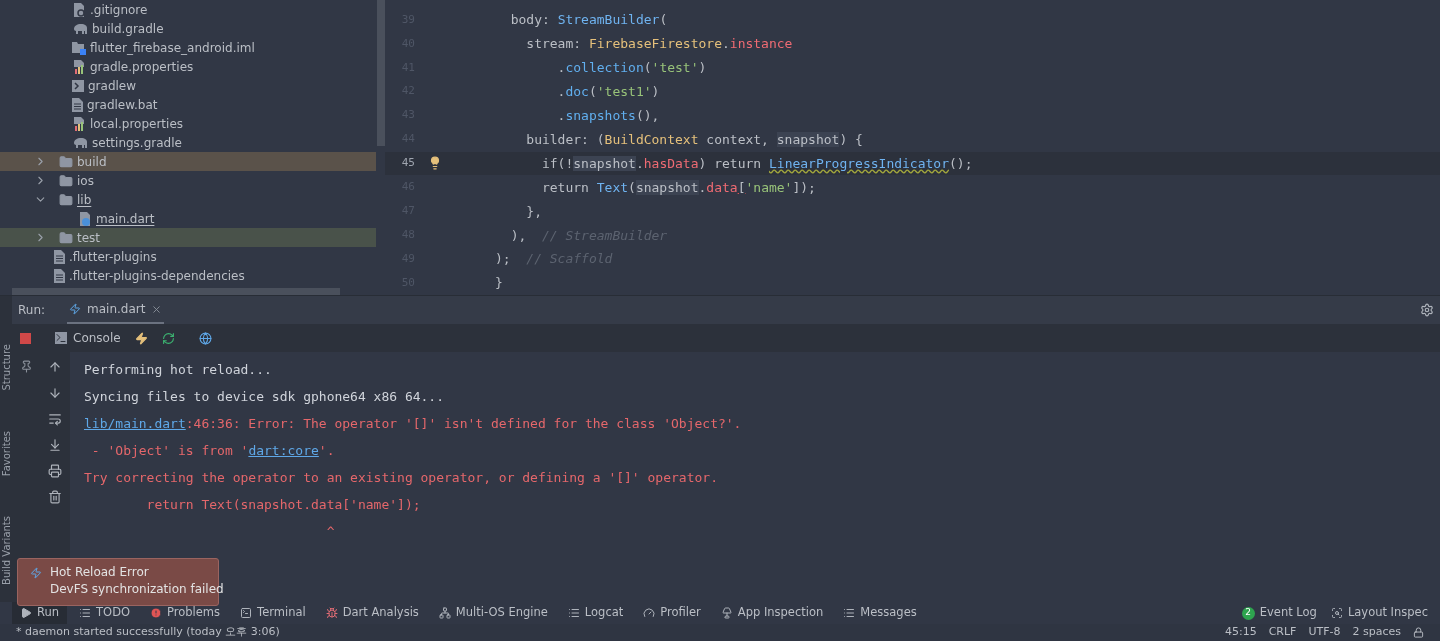 This screenshot has width=1440, height=641. What do you see at coordinates (55, 419) in the screenshot?
I see `wrap-text-icon` at bounding box center [55, 419].